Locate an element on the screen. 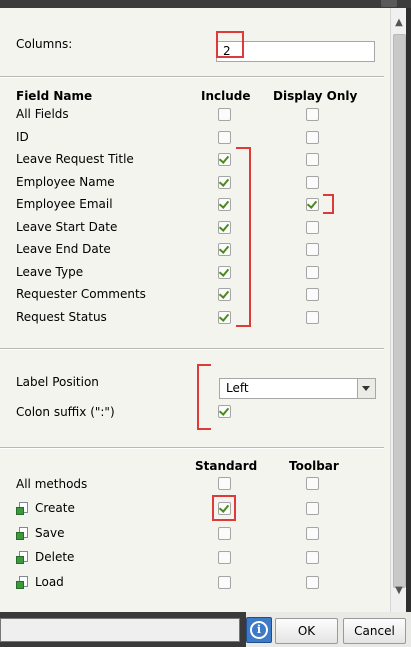  display-only-header: Display Only is located at coordinates (315, 96).